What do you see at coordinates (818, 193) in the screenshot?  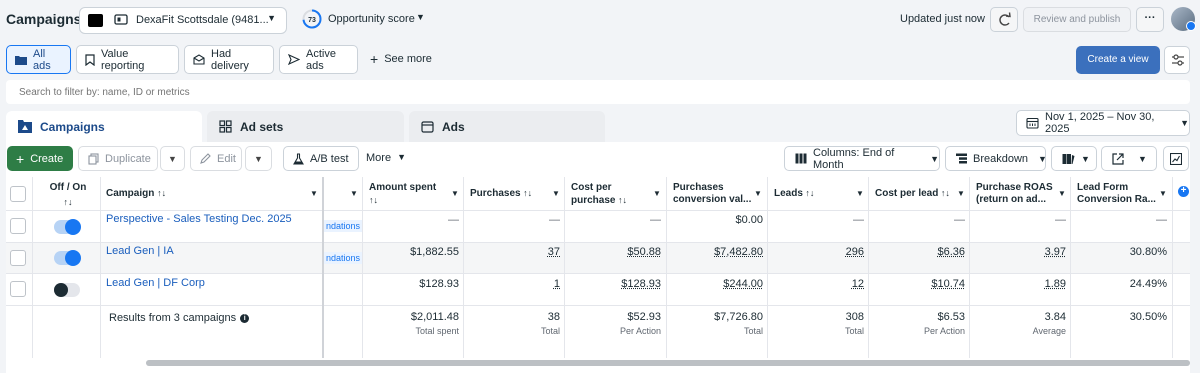 I see `header-leads: Leads ↑↓` at bounding box center [818, 193].